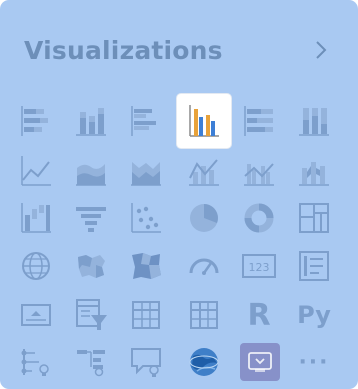  I want to click on treemap-icon, so click(314, 218).